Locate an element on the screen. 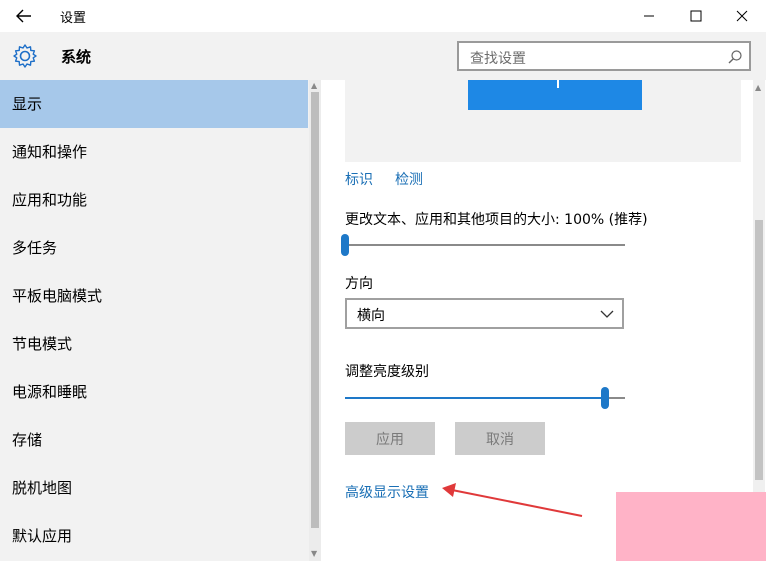  maximize-button is located at coordinates (696, 16).